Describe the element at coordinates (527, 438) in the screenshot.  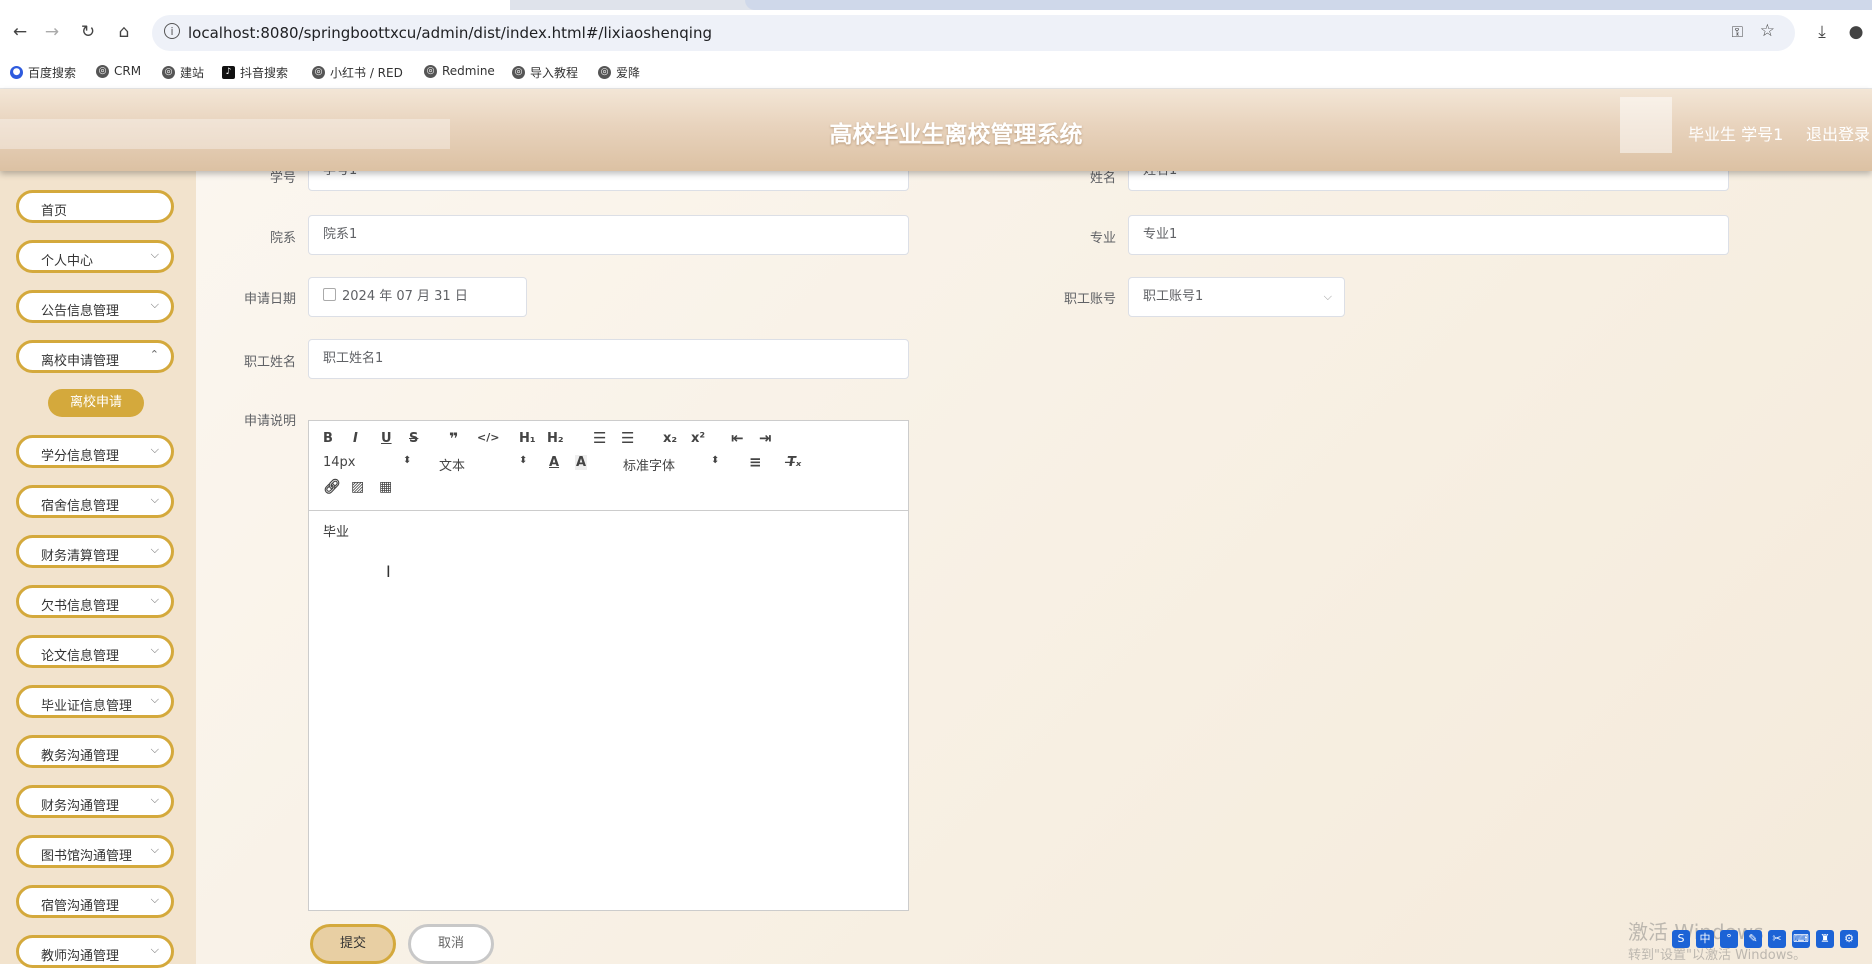
I see `heading1-icon: H₁` at that location.